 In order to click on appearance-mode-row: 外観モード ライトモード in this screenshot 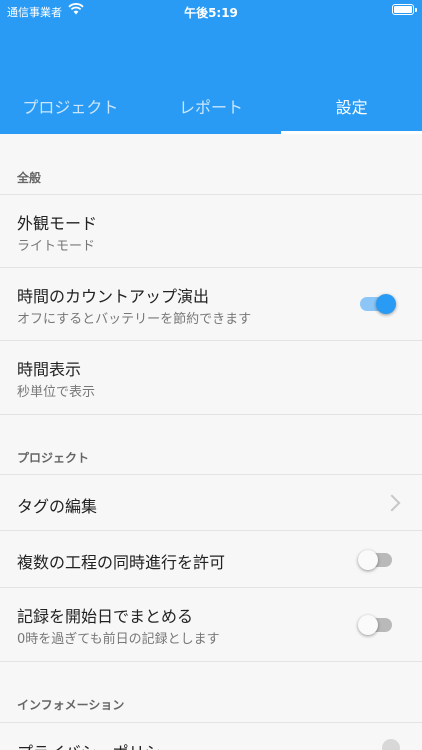, I will do `click(211, 231)`.